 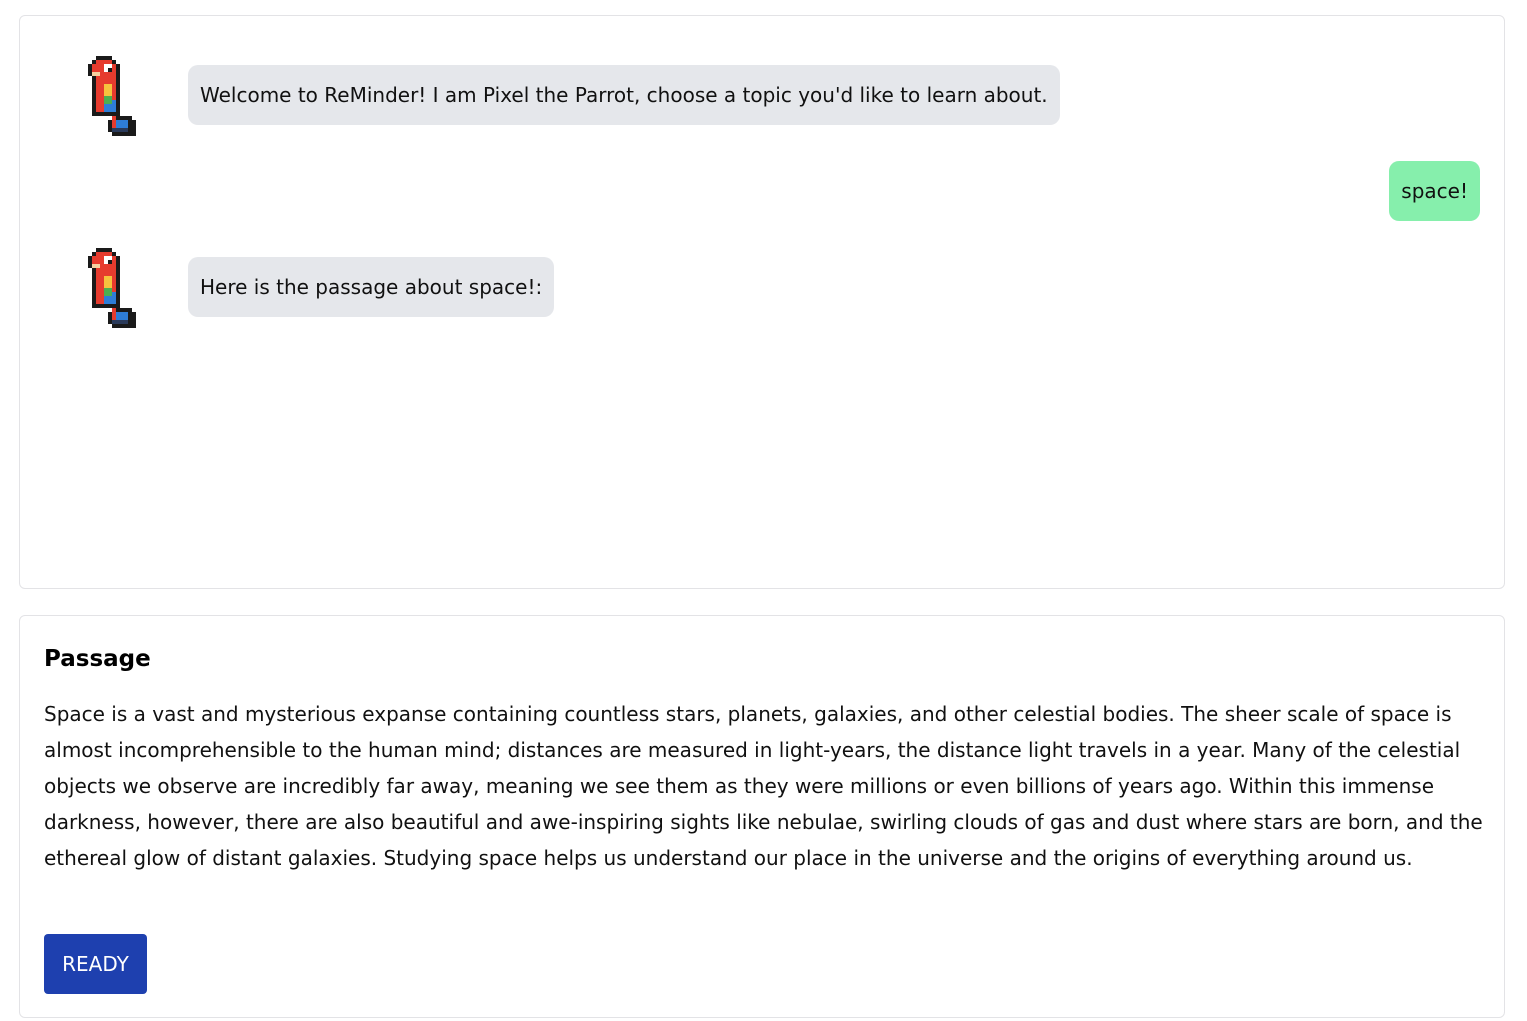 I want to click on passage-title: Passage, so click(x=97, y=659).